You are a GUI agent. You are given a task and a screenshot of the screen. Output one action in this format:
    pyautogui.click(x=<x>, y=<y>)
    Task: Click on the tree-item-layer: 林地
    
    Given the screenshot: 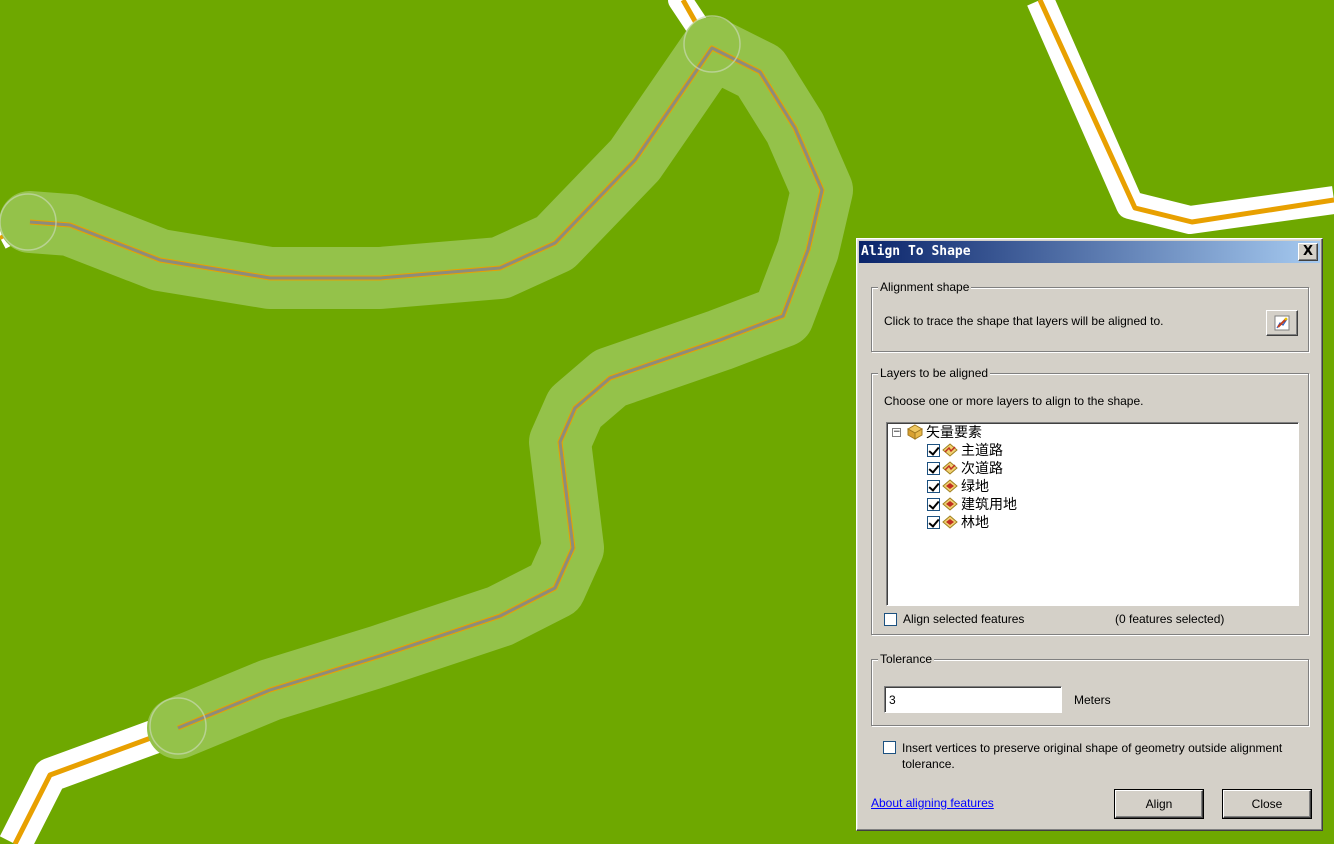 What is the action you would take?
    pyautogui.click(x=958, y=522)
    